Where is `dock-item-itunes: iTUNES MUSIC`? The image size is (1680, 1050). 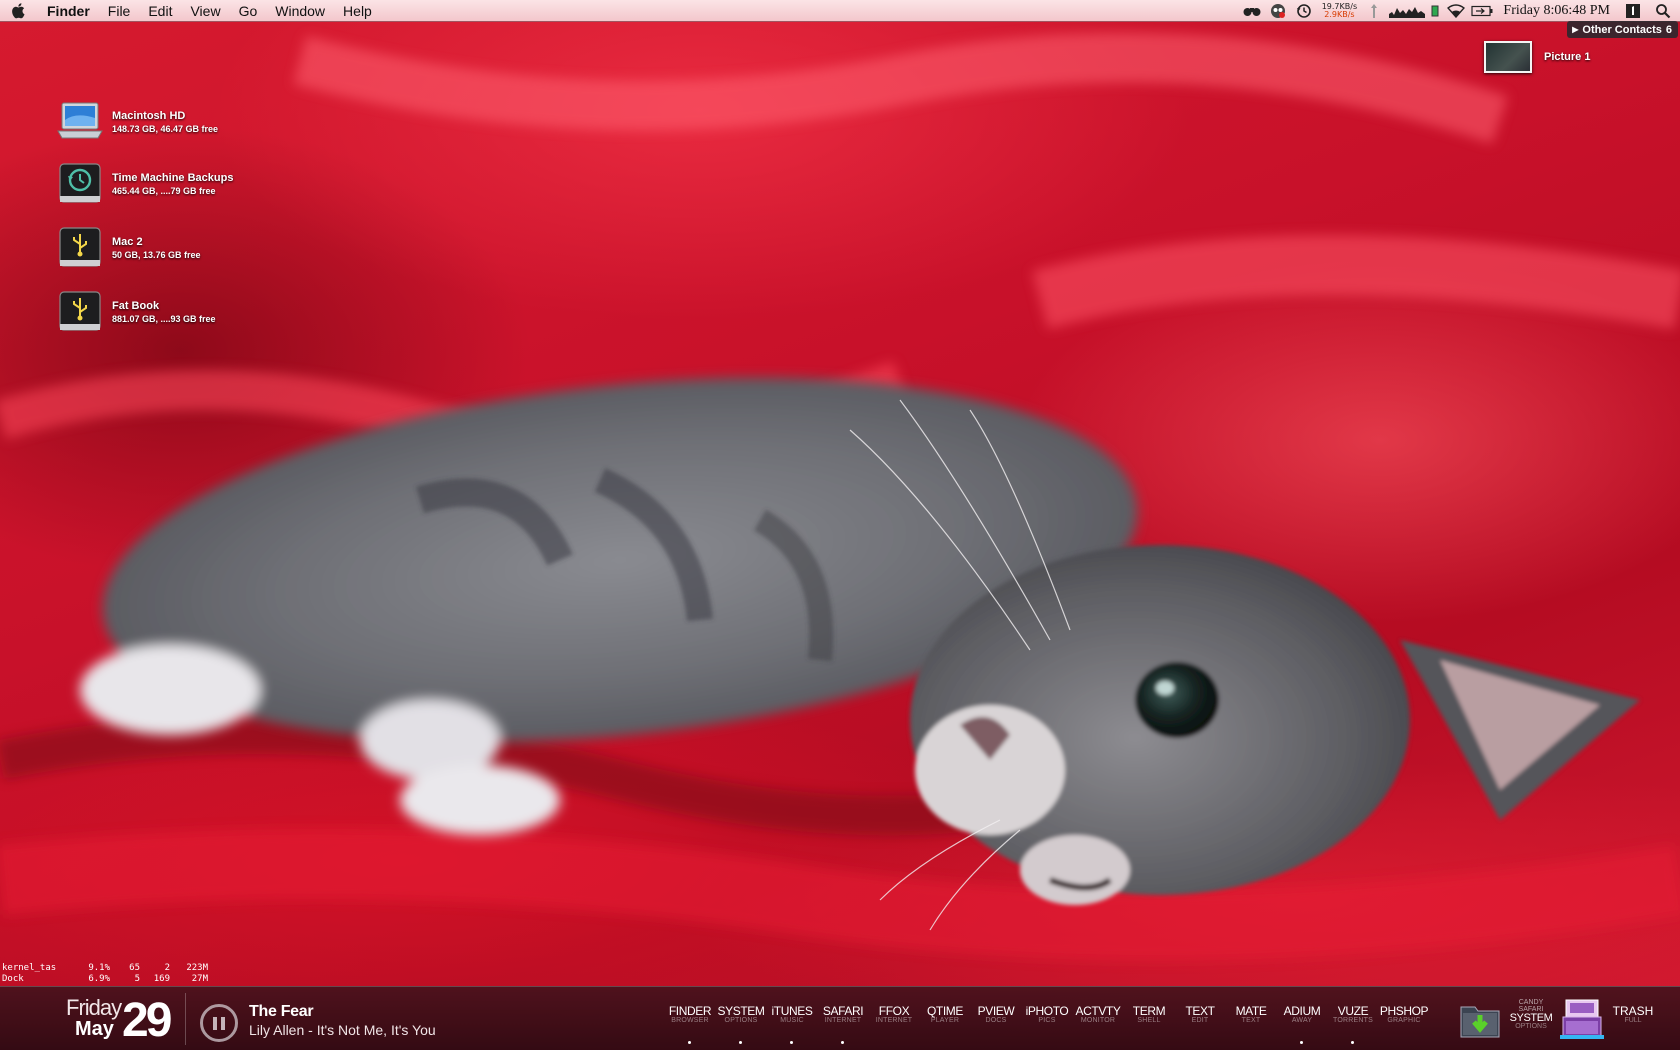 dock-item-itunes: iTUNES MUSIC is located at coordinates (792, 1024).